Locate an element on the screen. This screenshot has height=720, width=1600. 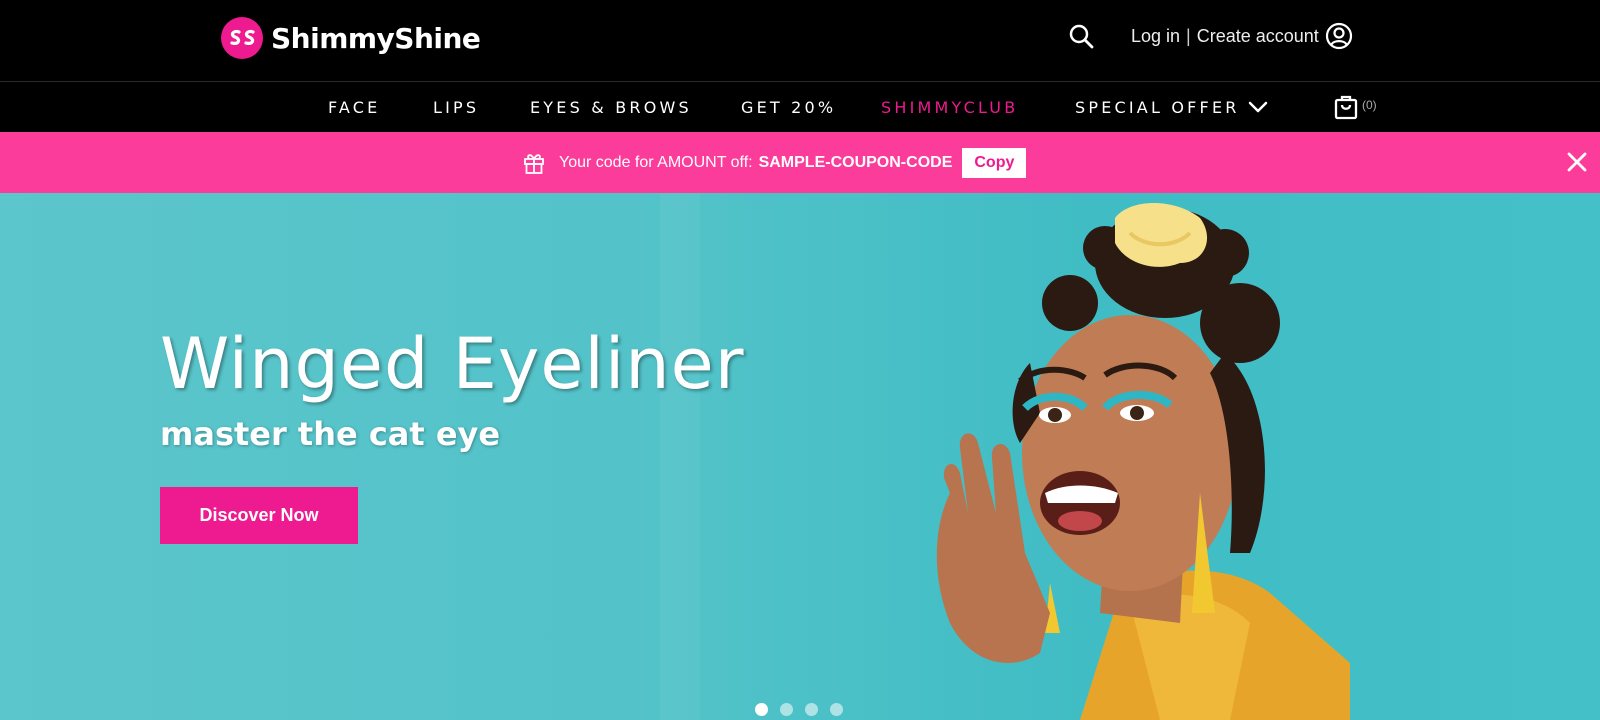
nav-item-eyes-brows: EYES & BROWS is located at coordinates (611, 107).